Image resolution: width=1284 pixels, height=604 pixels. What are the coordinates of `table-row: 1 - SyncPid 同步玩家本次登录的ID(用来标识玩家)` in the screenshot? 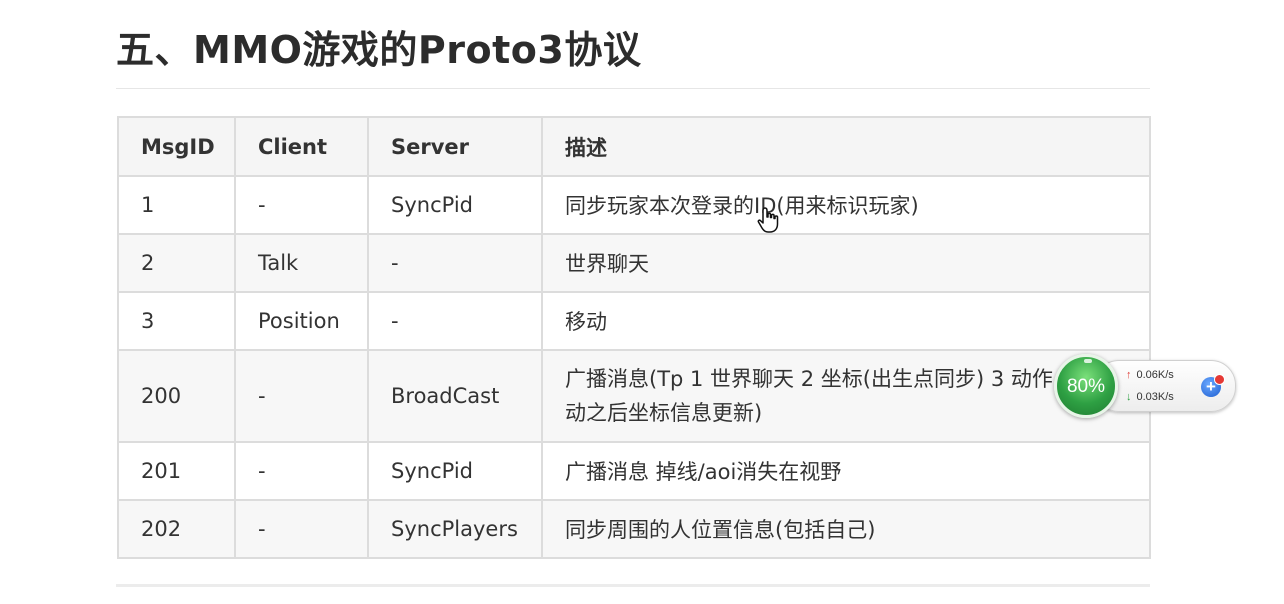 It's located at (634, 205).